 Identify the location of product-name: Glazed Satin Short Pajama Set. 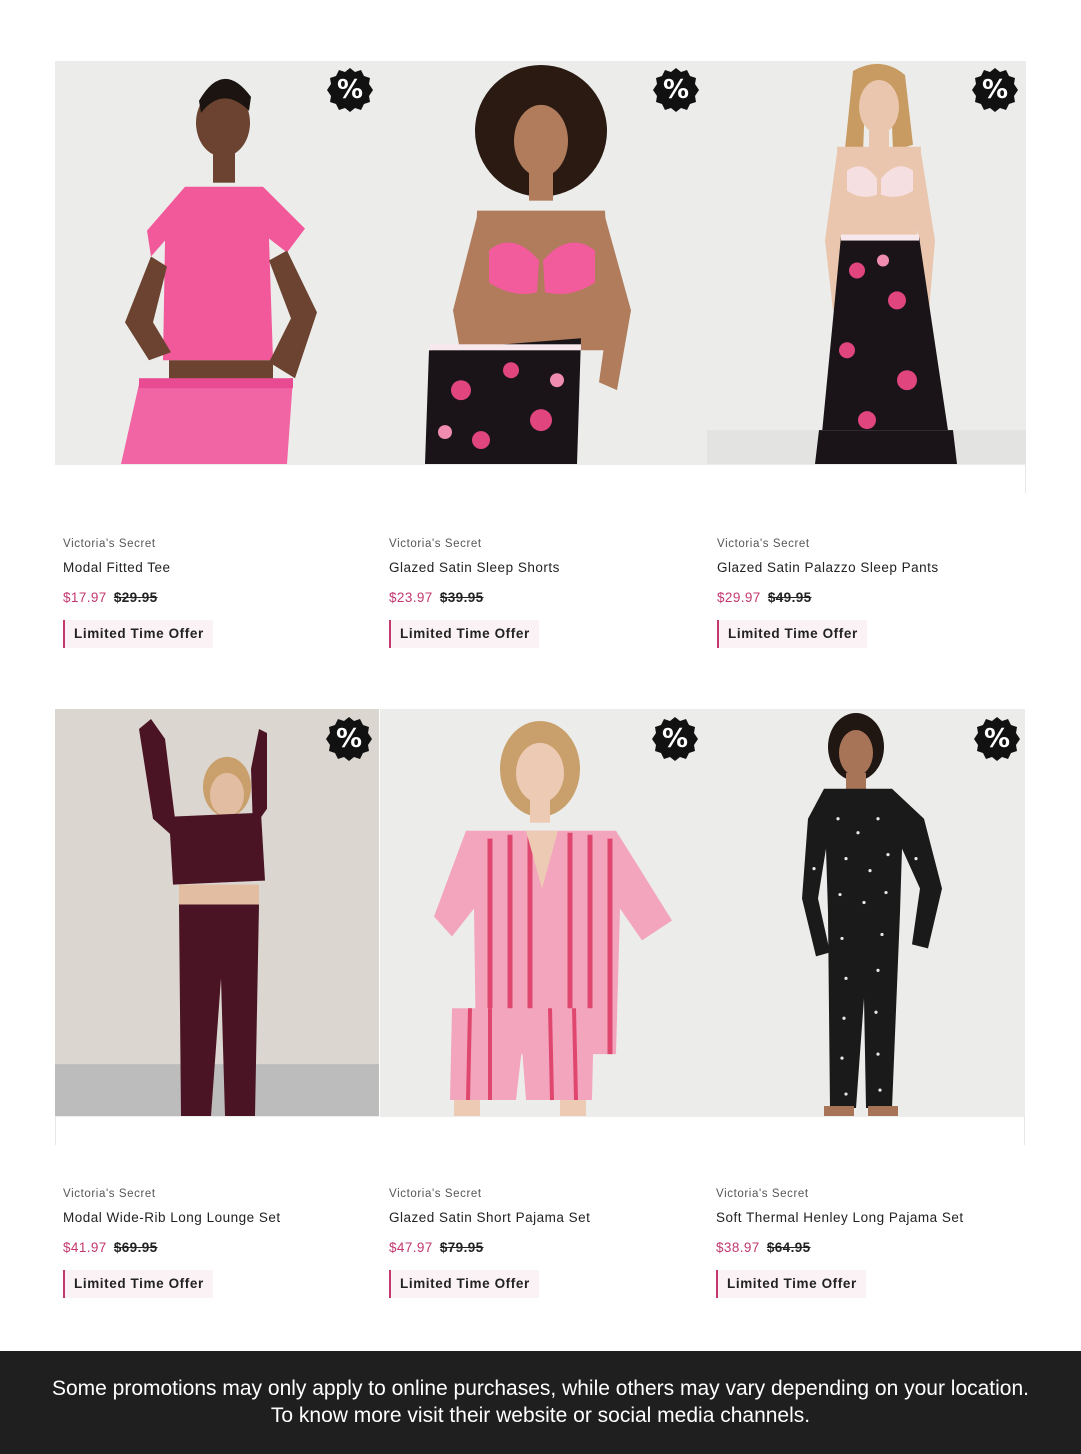
(489, 1220).